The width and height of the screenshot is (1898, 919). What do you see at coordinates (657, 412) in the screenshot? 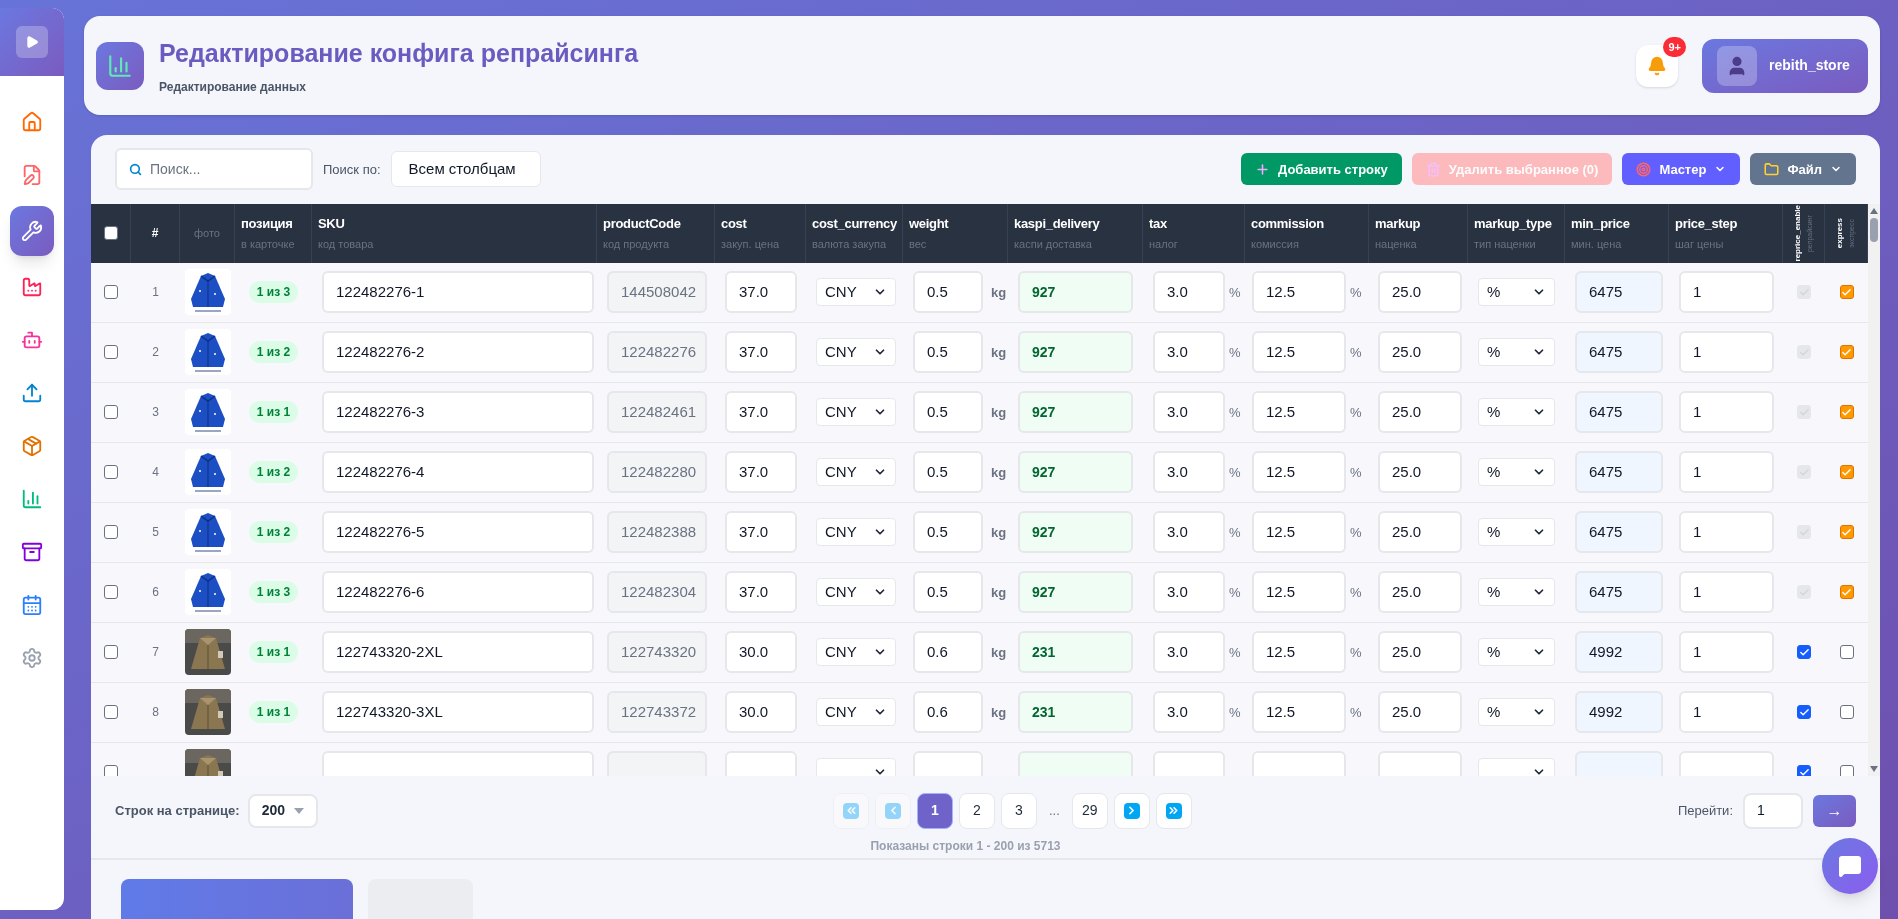
I see `product-code-input: 122482461` at bounding box center [657, 412].